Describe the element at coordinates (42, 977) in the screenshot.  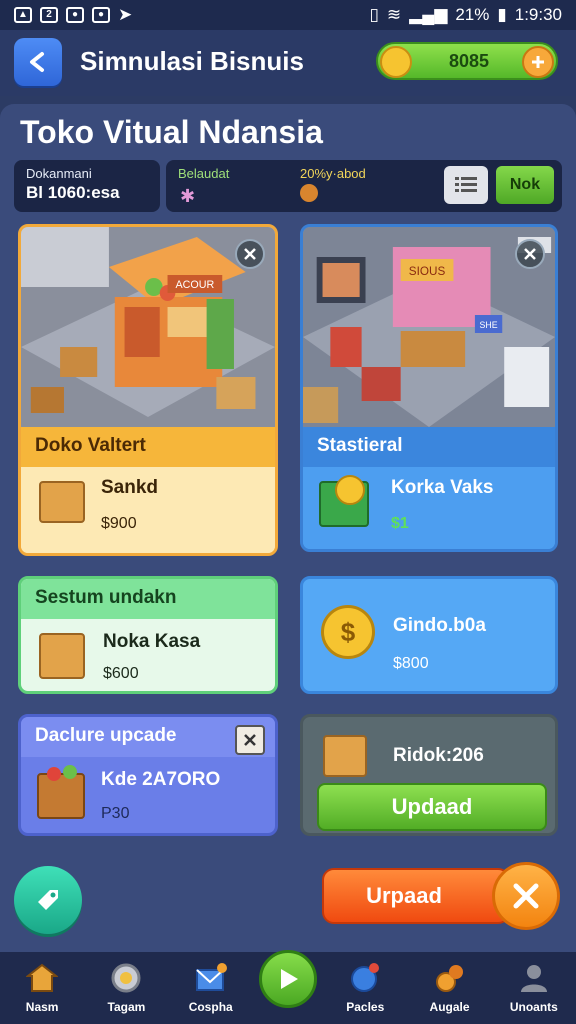
I see `house-icon` at that location.